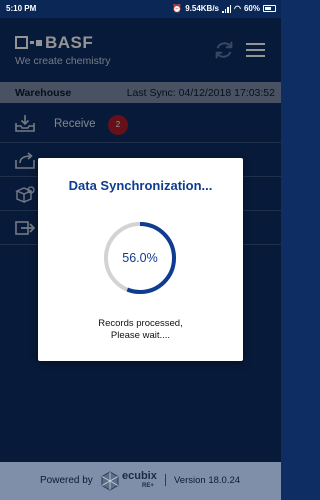 Image resolution: width=320 pixels, height=500 pixels. What do you see at coordinates (202, 8) in the screenshot?
I see `network-speed: 9.54KB/s` at bounding box center [202, 8].